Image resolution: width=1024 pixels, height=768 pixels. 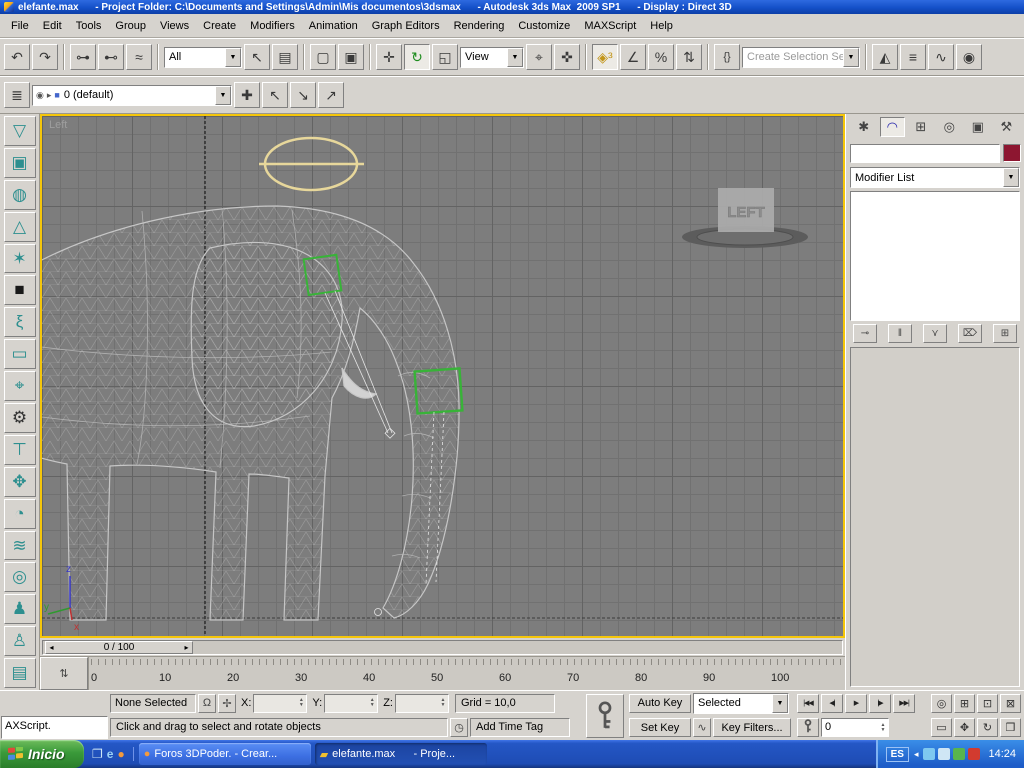 What do you see at coordinates (19, 609) in the screenshot?
I see `biped-tool-icon: ♟` at bounding box center [19, 609].